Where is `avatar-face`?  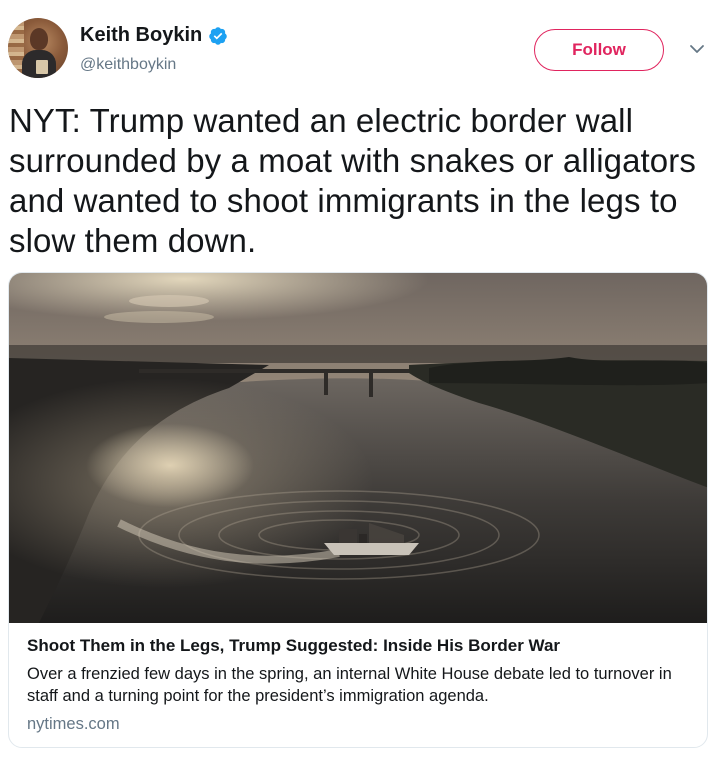 avatar-face is located at coordinates (39, 39).